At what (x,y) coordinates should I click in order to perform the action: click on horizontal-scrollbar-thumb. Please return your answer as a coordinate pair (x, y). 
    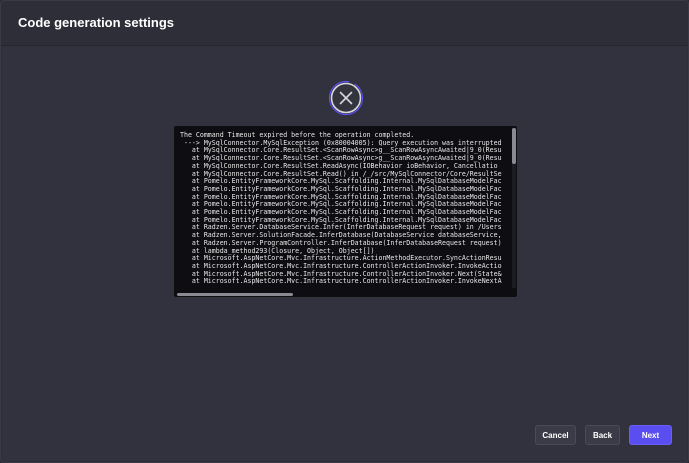
    Looking at the image, I should click on (235, 294).